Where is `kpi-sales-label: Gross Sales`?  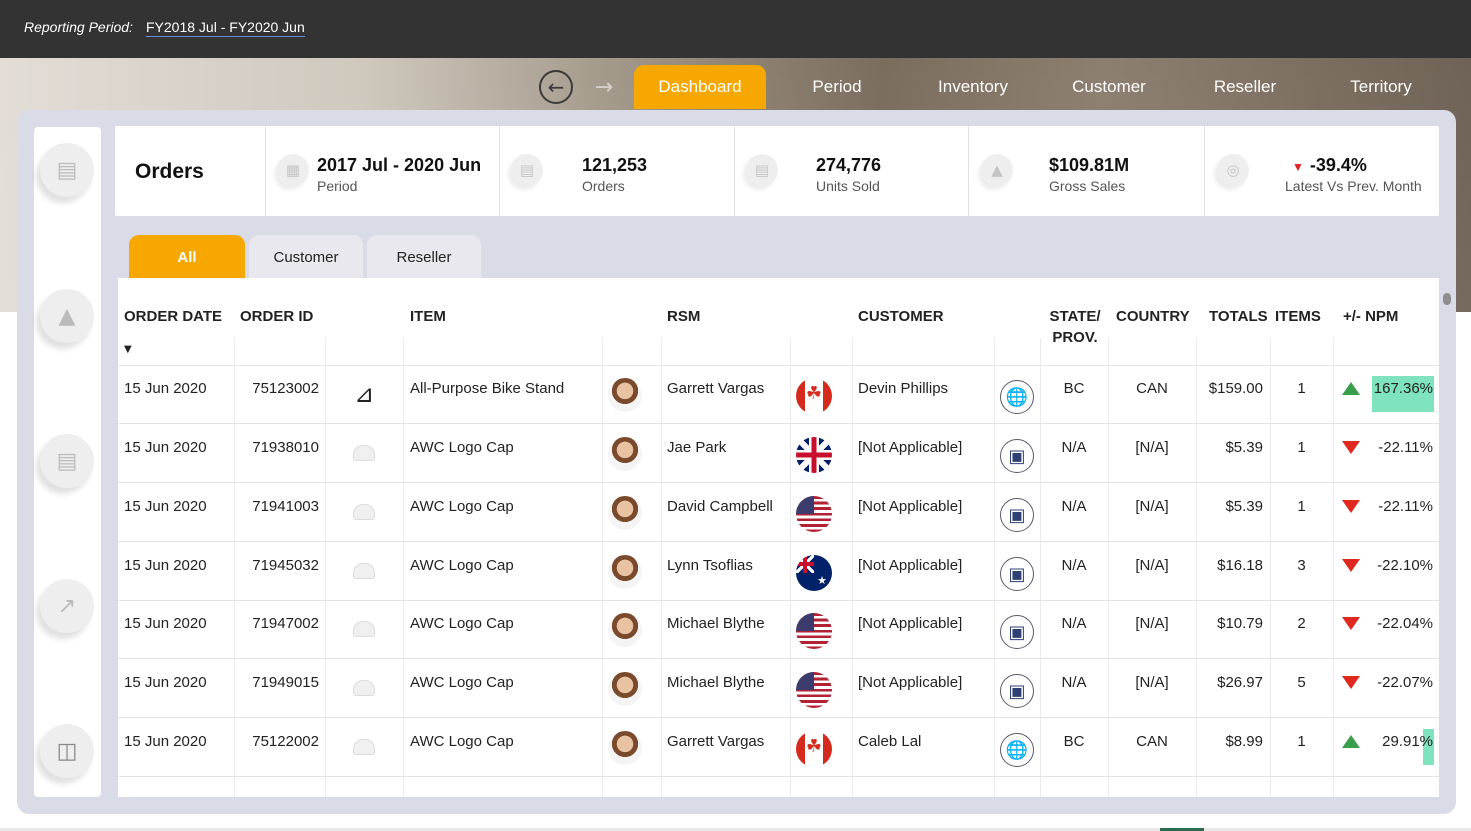 kpi-sales-label: Gross Sales is located at coordinates (1087, 186).